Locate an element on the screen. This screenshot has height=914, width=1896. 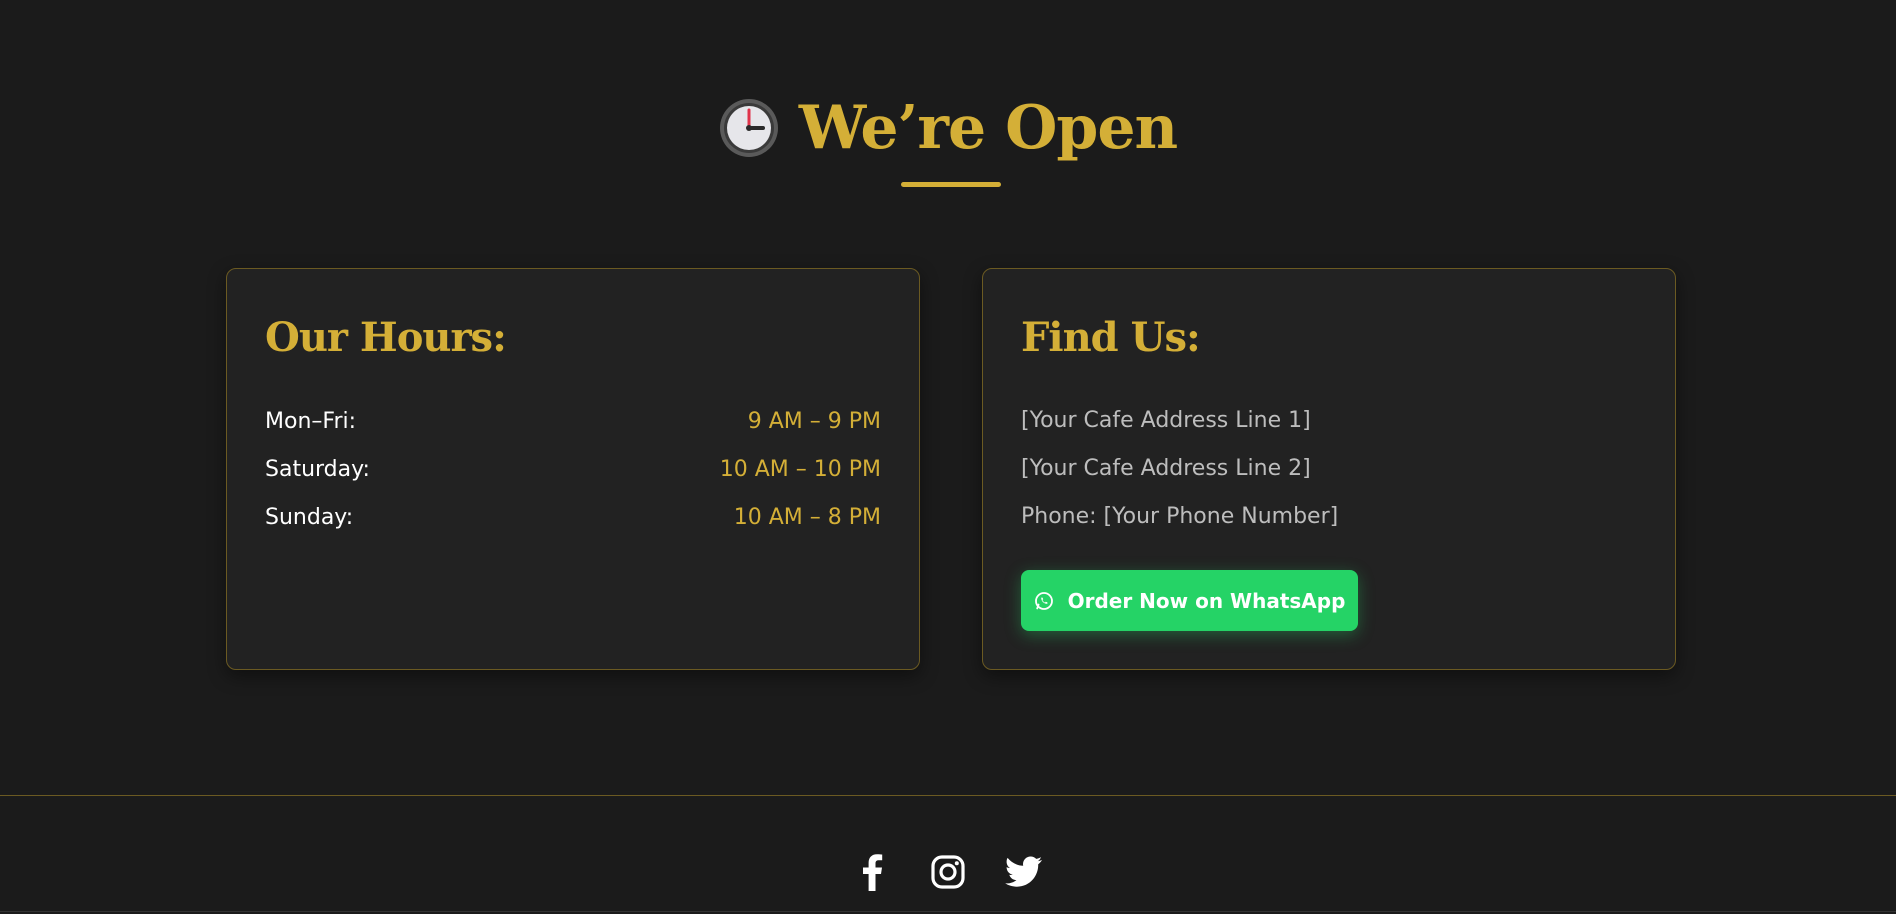
hours-row: Mon–Fri: 9 AM – 9 PM is located at coordinates (573, 421).